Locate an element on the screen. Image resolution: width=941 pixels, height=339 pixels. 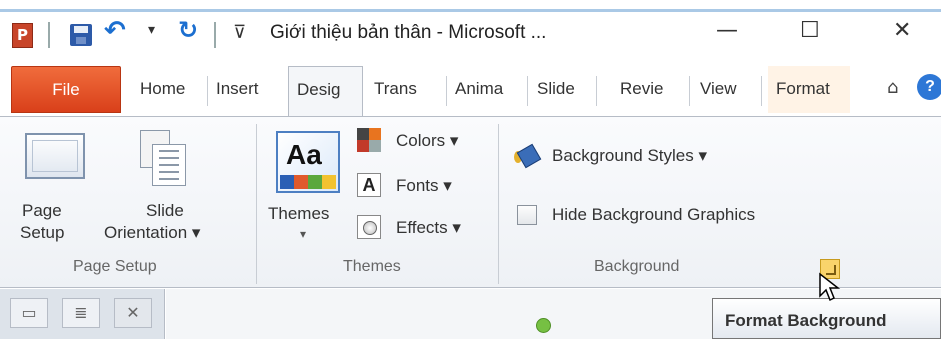
effects-button: Effects ▾ is located at coordinates (428, 228).